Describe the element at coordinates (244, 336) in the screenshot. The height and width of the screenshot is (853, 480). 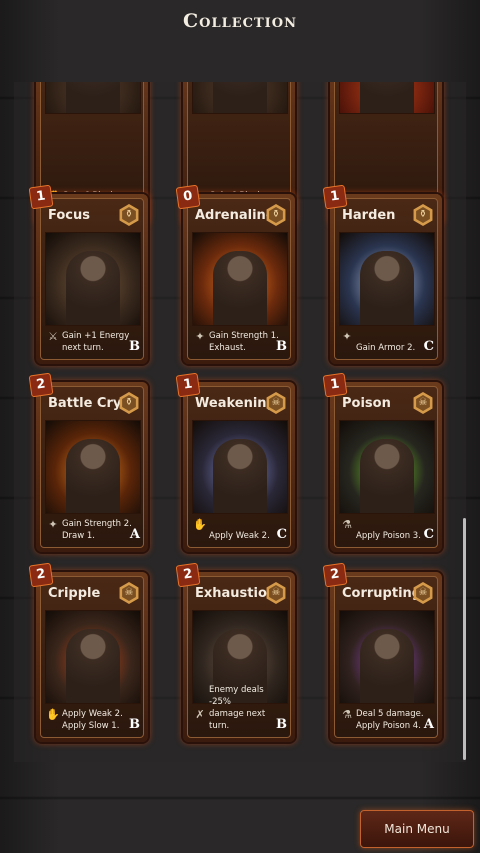
I see `description-line: Gain Strength 1.` at that location.